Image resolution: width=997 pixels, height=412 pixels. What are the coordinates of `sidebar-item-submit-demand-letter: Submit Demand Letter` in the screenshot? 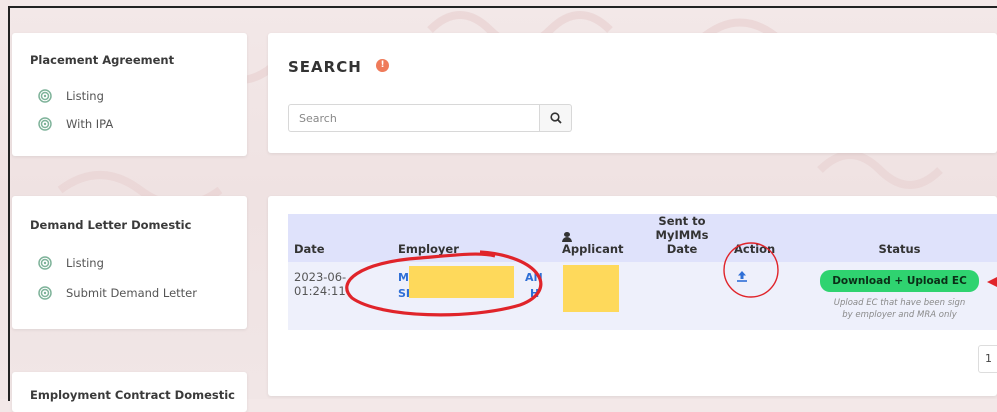 It's located at (117, 293).